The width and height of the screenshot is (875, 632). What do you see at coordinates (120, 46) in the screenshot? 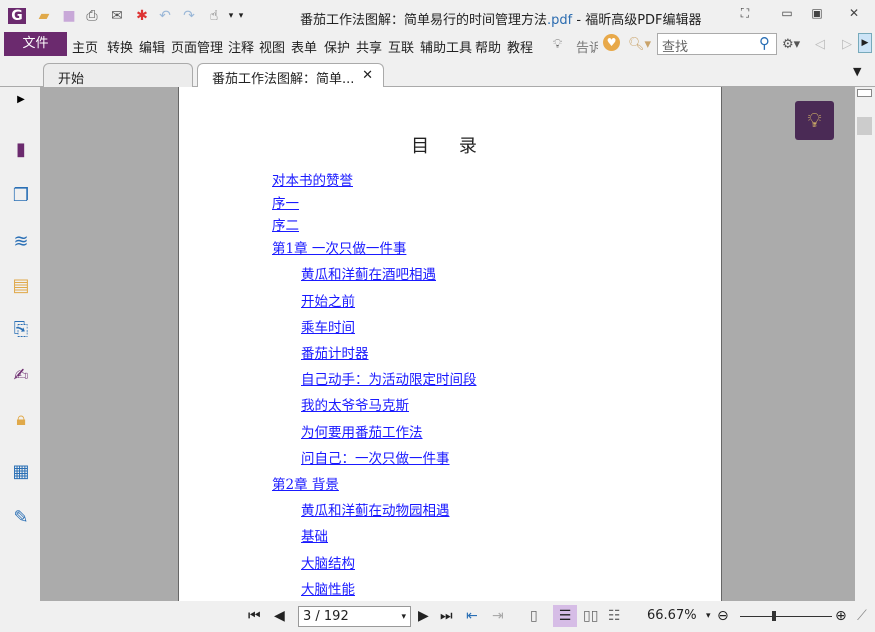
I see `menu-convert: 转换` at bounding box center [120, 46].